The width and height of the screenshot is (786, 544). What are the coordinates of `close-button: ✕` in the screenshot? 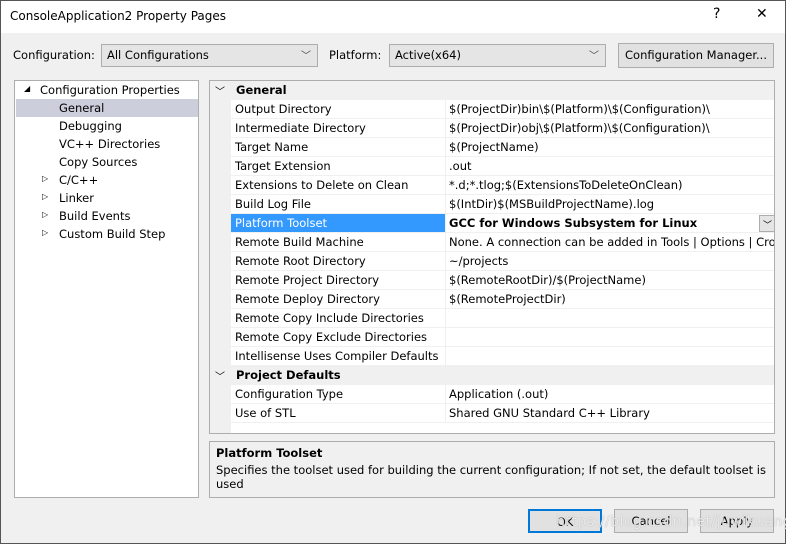 It's located at (762, 14).